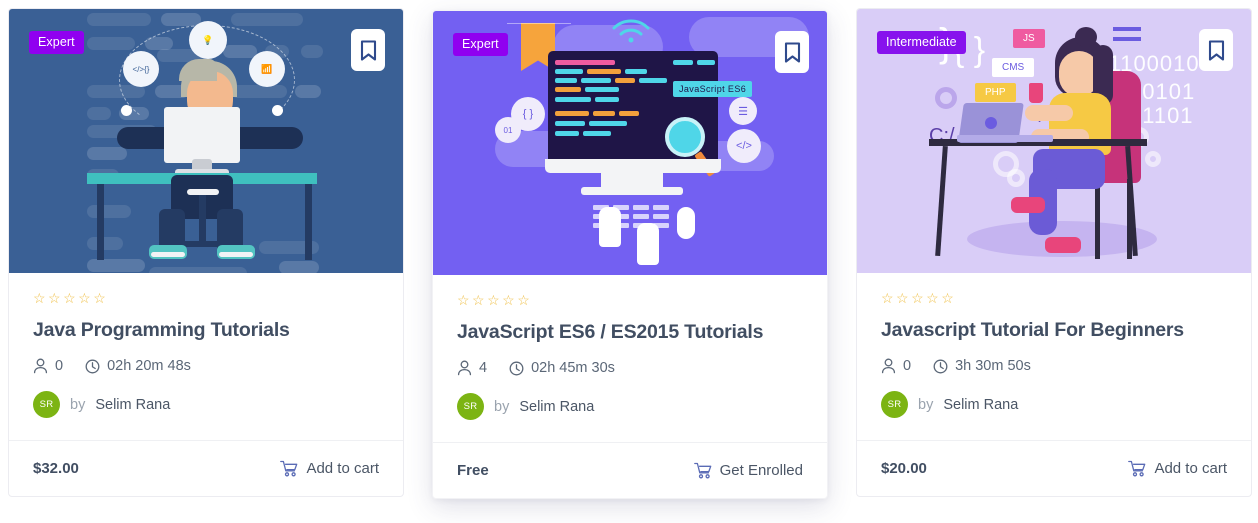  What do you see at coordinates (761, 471) in the screenshot?
I see `action-label: Get Enrolled` at bounding box center [761, 471].